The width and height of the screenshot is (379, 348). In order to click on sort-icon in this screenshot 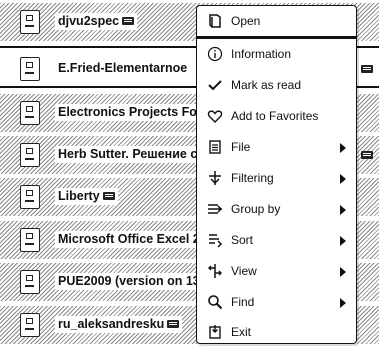, I will do `click(215, 240)`.